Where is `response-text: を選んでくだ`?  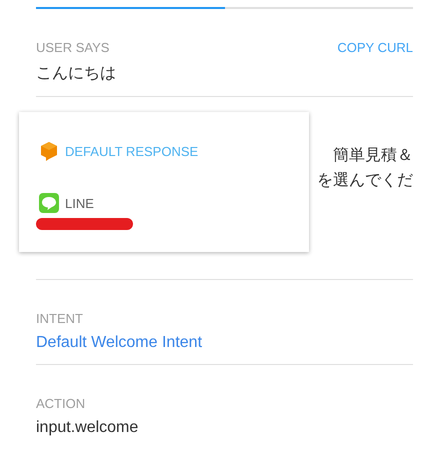 response-text: を選んでくだ is located at coordinates (365, 181).